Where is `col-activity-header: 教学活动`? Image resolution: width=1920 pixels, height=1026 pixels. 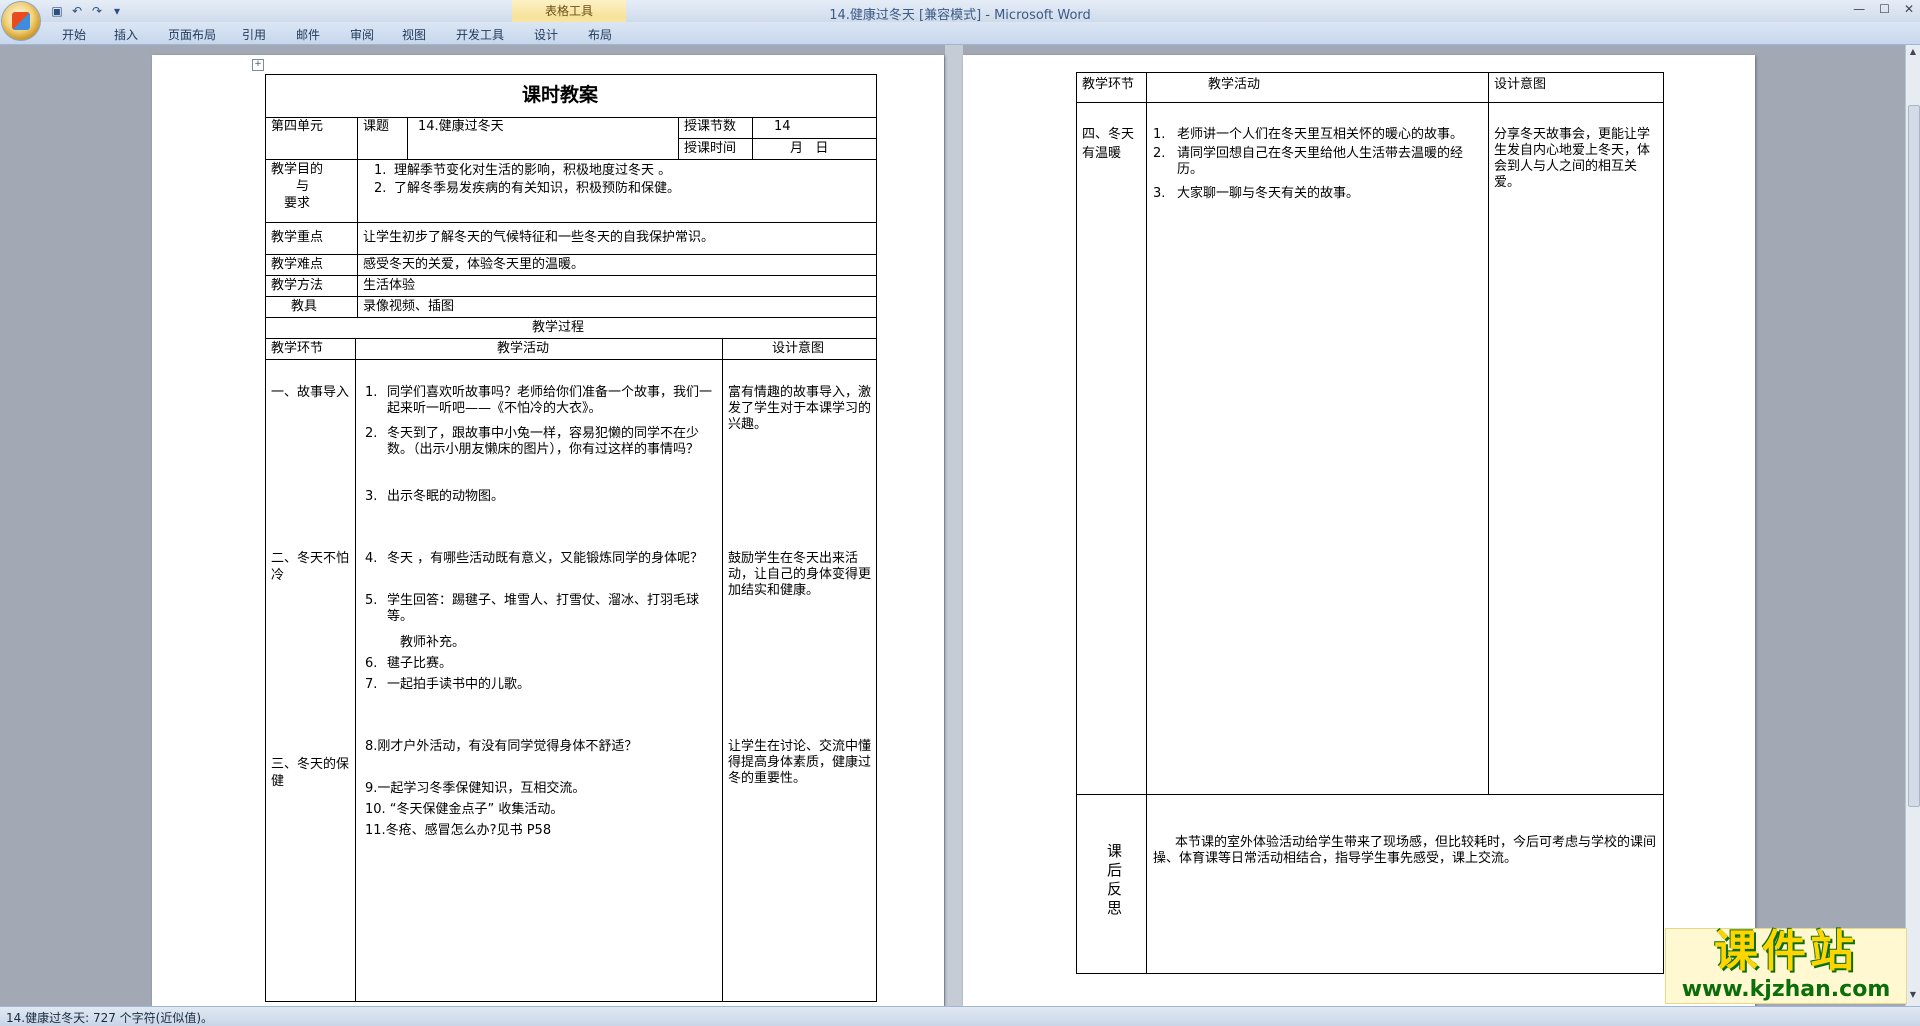 col-activity-header: 教学活动 is located at coordinates (523, 348).